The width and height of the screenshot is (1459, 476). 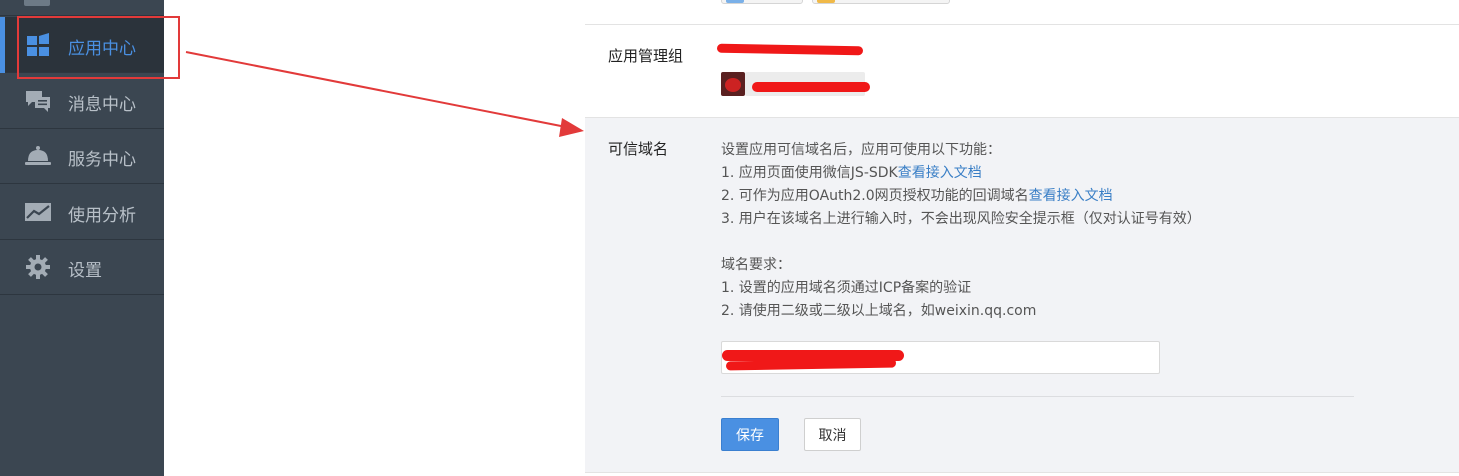 I want to click on feature-item: 1. 应用页面使用微信JS-SDK查看接入文档, so click(x=851, y=172).